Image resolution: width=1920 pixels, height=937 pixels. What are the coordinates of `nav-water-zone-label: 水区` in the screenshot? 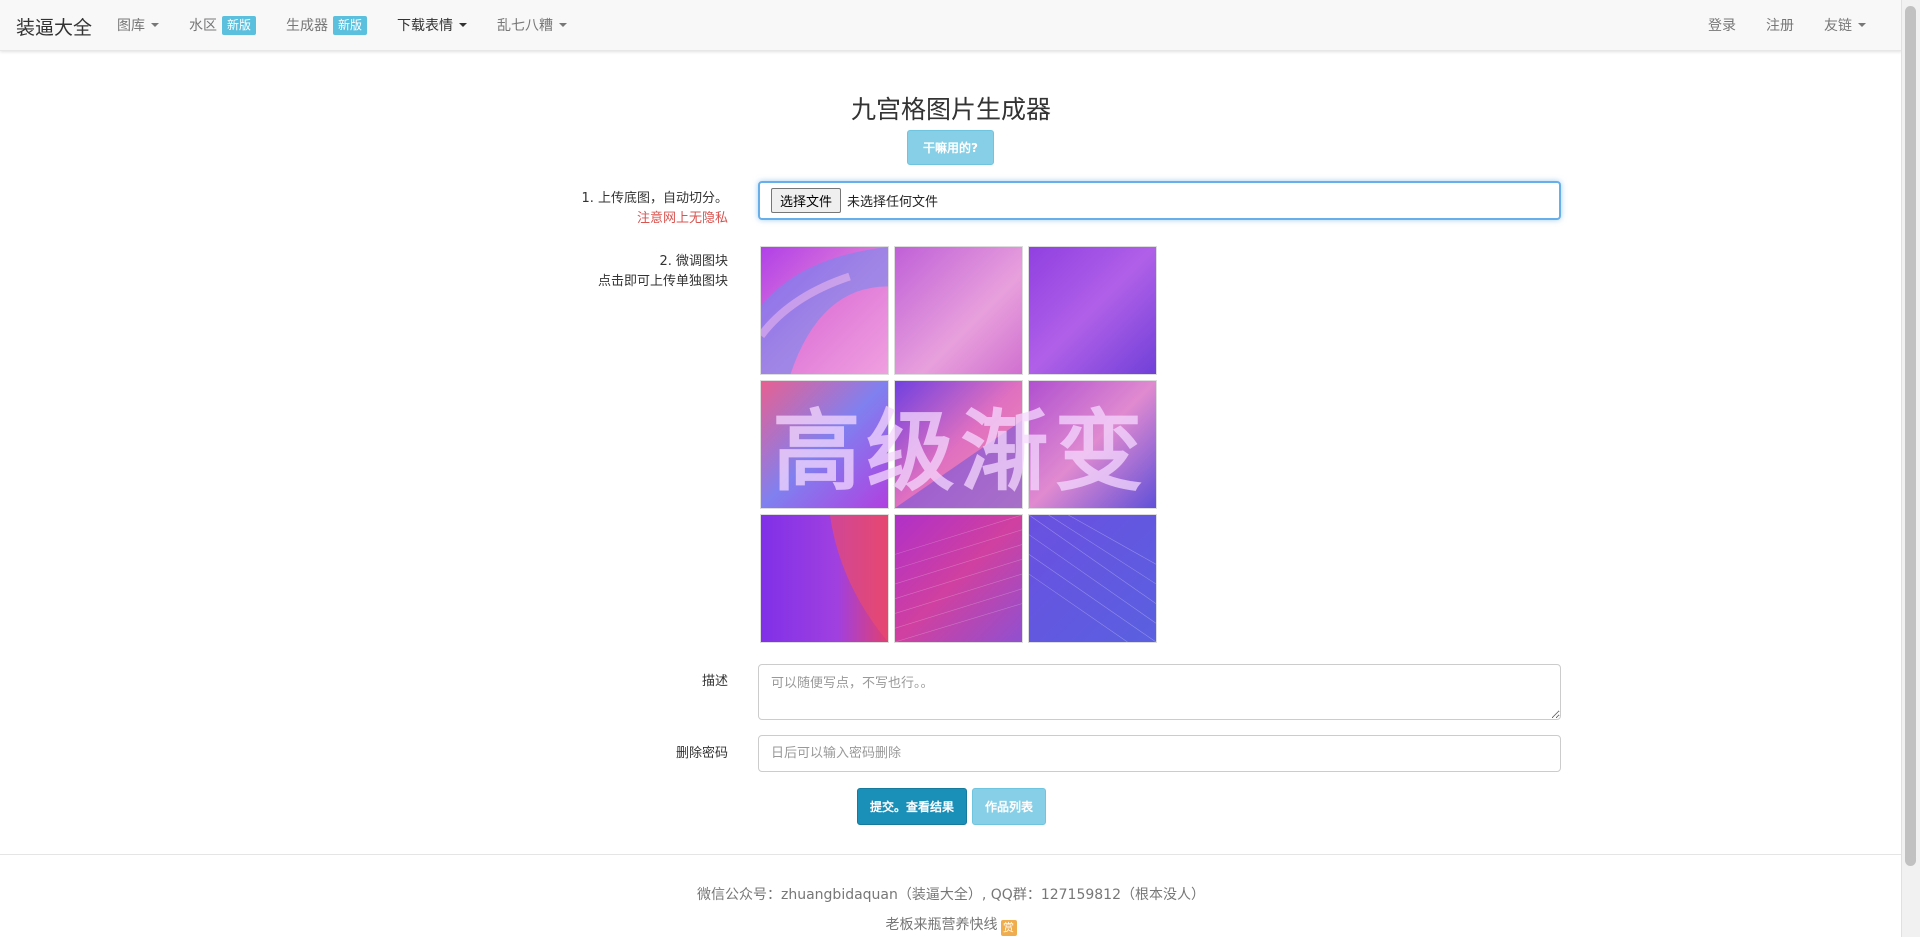 It's located at (203, 26).